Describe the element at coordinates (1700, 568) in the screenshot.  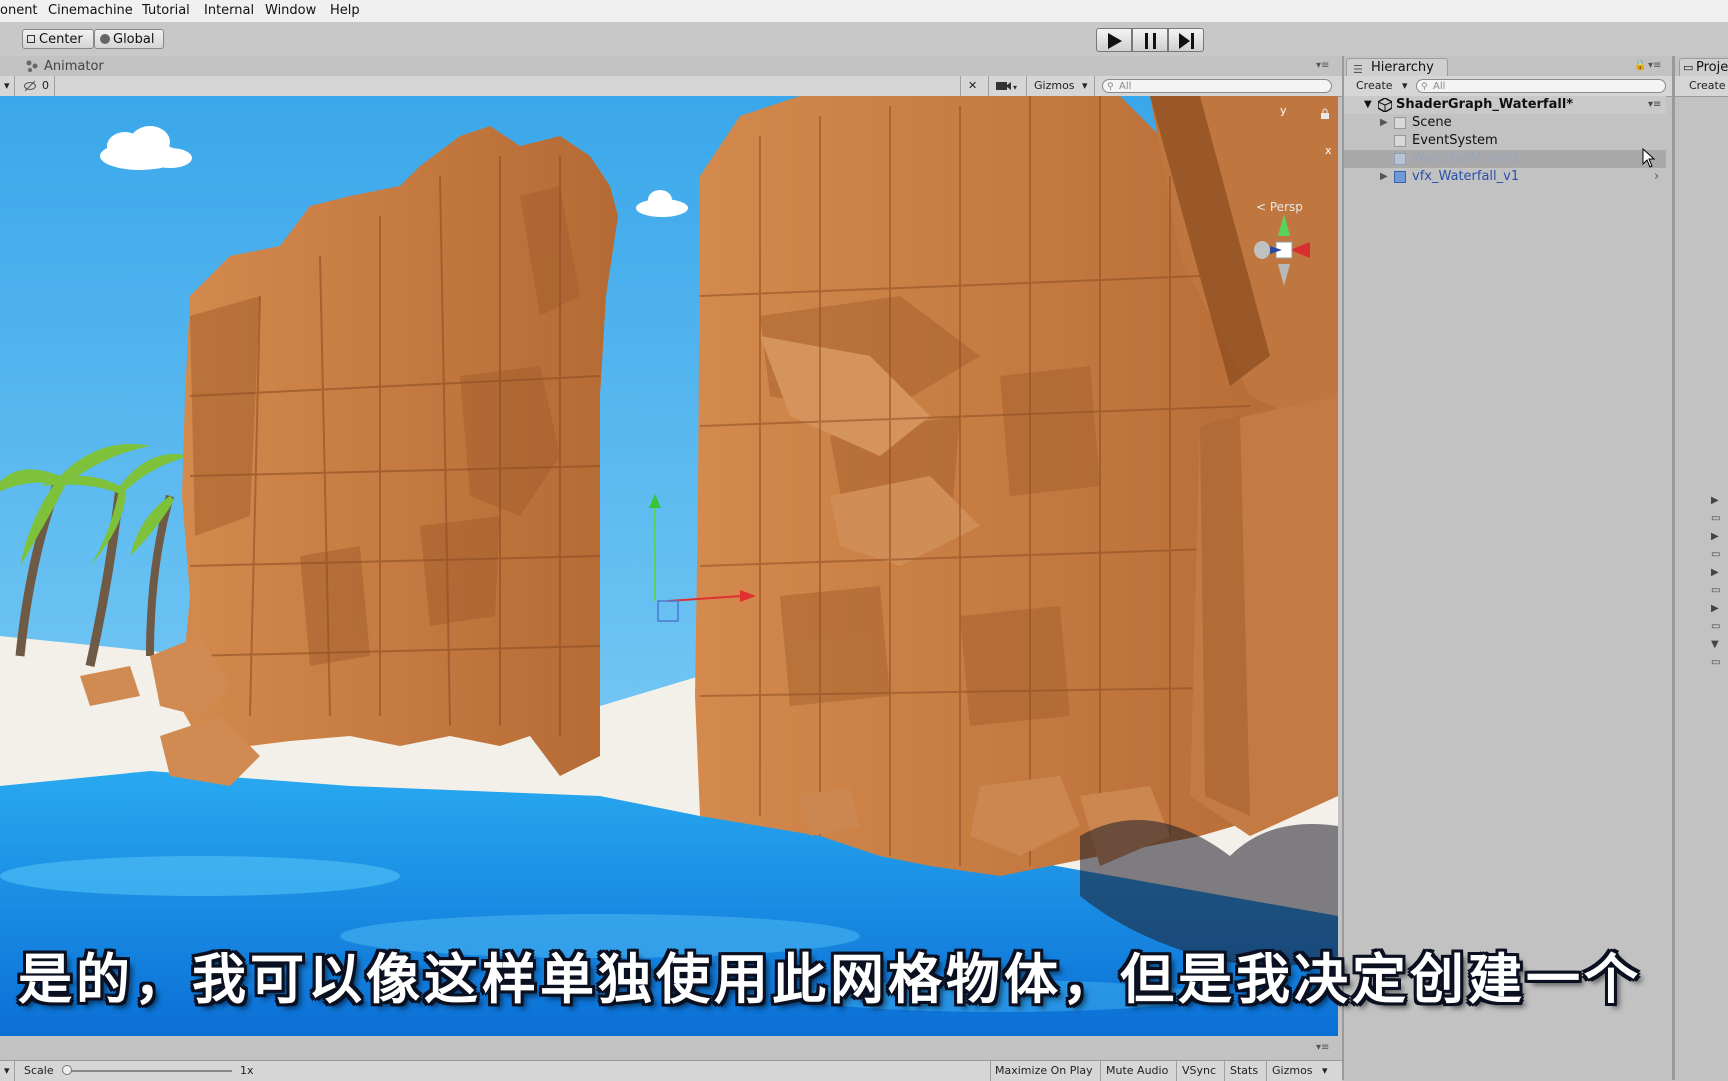
I see `project-panel: ▭ Proje Create ▶ ▭ ▶ ▭ ▶ ▭ ▶ ▭ ▼ ▭` at that location.